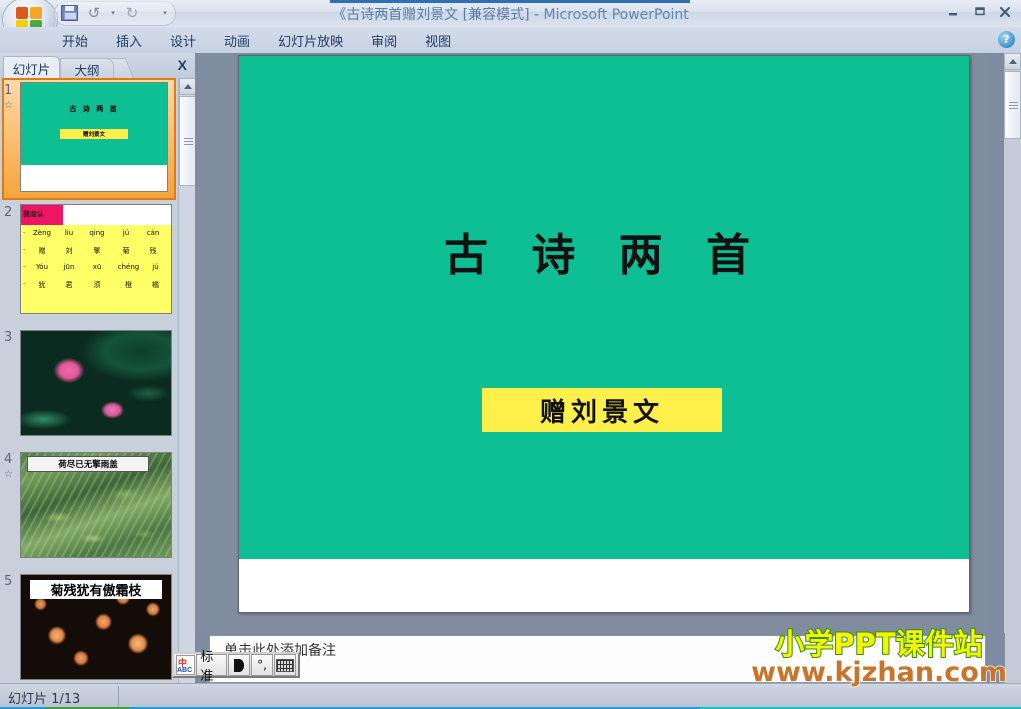 This screenshot has width=1021, height=709. I want to click on thumb-header-label: 我会认, so click(33, 214).